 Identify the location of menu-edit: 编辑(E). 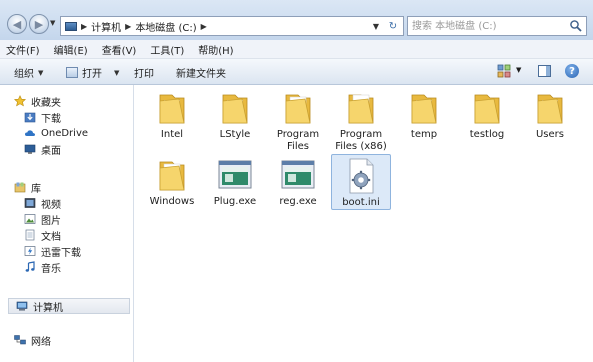
(71, 49).